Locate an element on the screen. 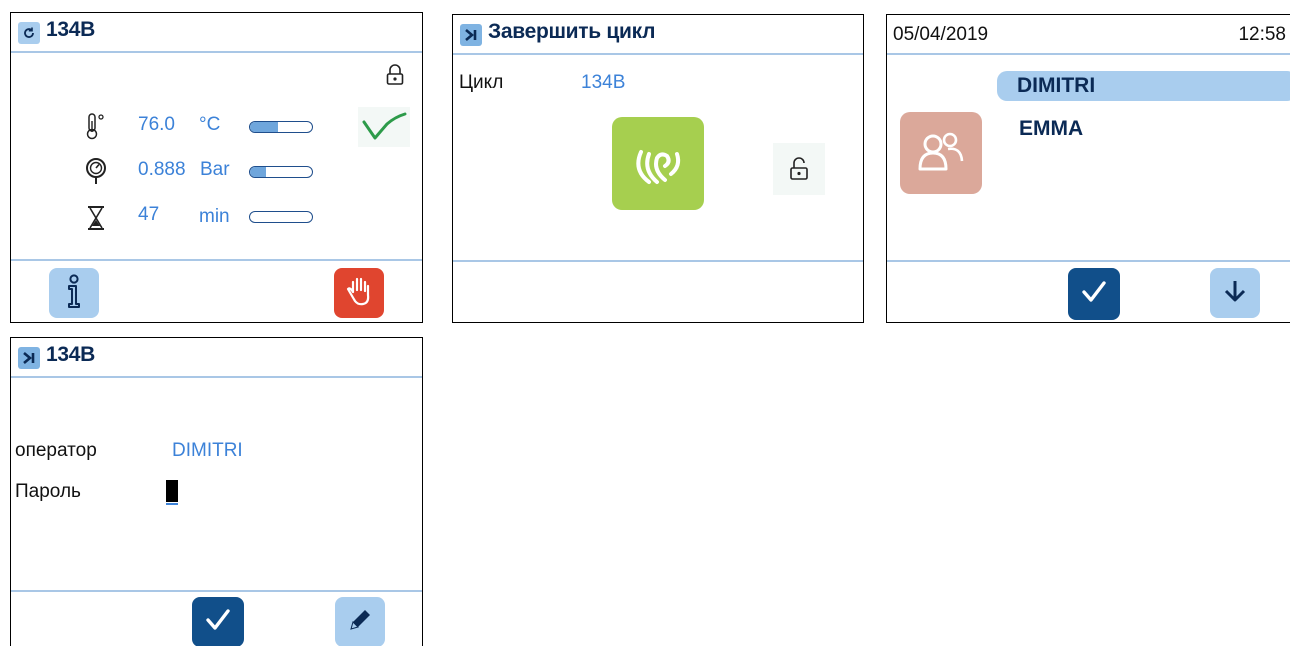 The height and width of the screenshot is (646, 1290). users-icon is located at coordinates (941, 153).